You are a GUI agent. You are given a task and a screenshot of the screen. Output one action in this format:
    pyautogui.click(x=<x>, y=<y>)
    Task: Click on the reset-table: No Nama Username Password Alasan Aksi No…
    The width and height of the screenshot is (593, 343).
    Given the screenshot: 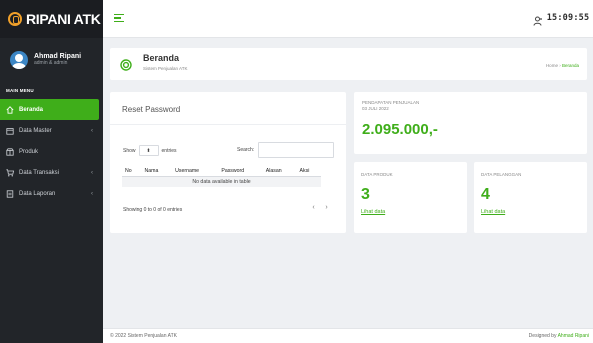 What is the action you would take?
    pyautogui.click(x=221, y=176)
    